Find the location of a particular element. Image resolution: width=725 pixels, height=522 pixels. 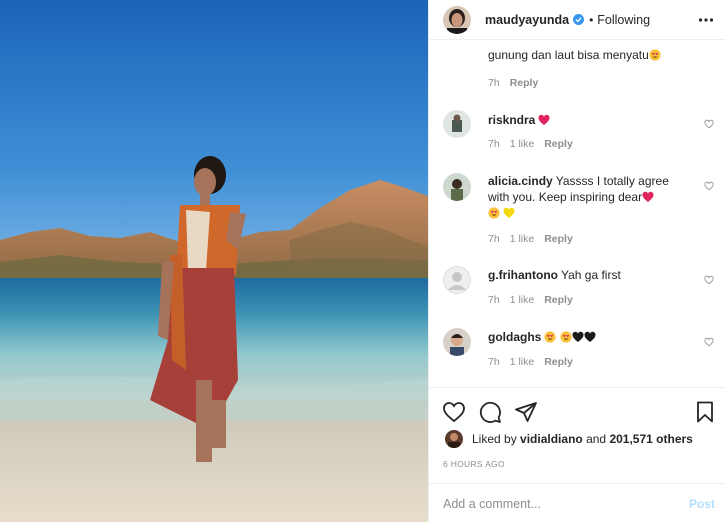

post-timestamp: 6 HOURS AGO is located at coordinates (474, 464).